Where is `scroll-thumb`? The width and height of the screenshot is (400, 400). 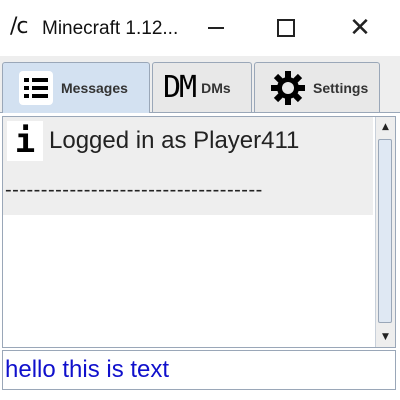
scroll-thumb is located at coordinates (385, 231).